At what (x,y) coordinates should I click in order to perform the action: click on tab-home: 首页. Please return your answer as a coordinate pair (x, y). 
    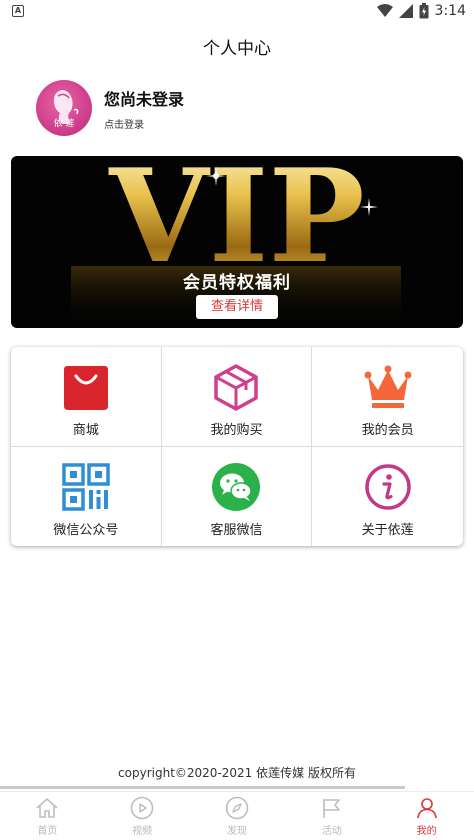
    Looking at the image, I should click on (47, 816).